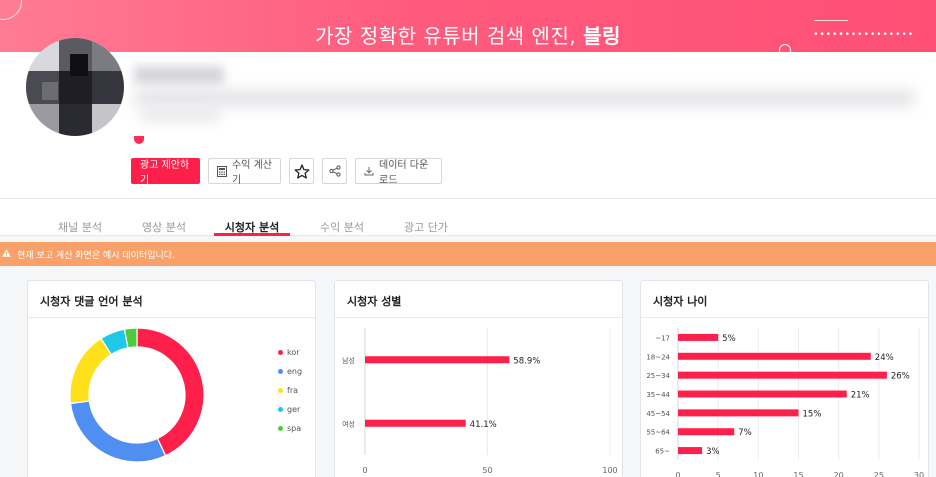 The height and width of the screenshot is (477, 936). I want to click on age-category-label: 55~64, so click(658, 433).